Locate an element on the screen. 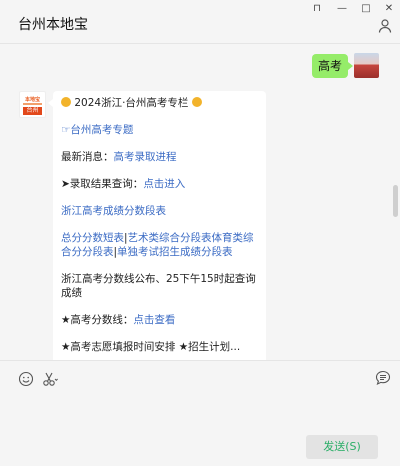 The width and height of the screenshot is (400, 466). logo-stripe is located at coordinates (32, 104).